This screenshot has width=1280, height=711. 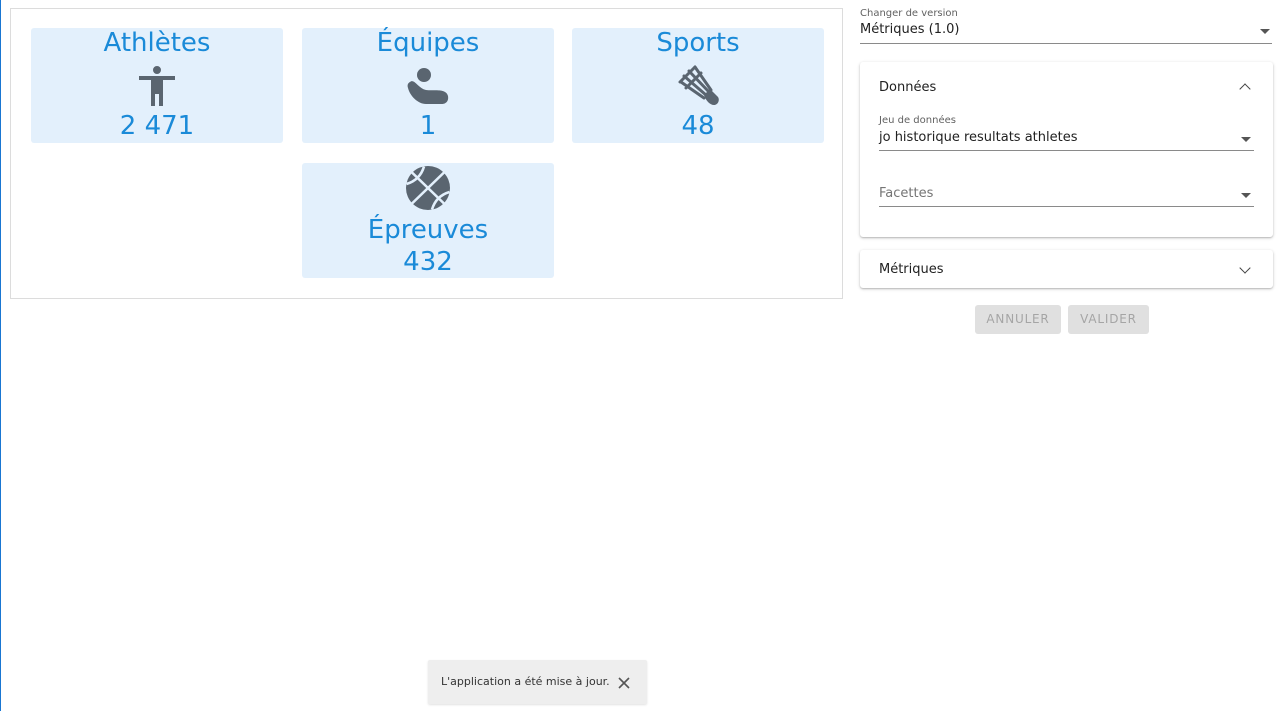 I want to click on card-title: Épreuves, so click(x=428, y=230).